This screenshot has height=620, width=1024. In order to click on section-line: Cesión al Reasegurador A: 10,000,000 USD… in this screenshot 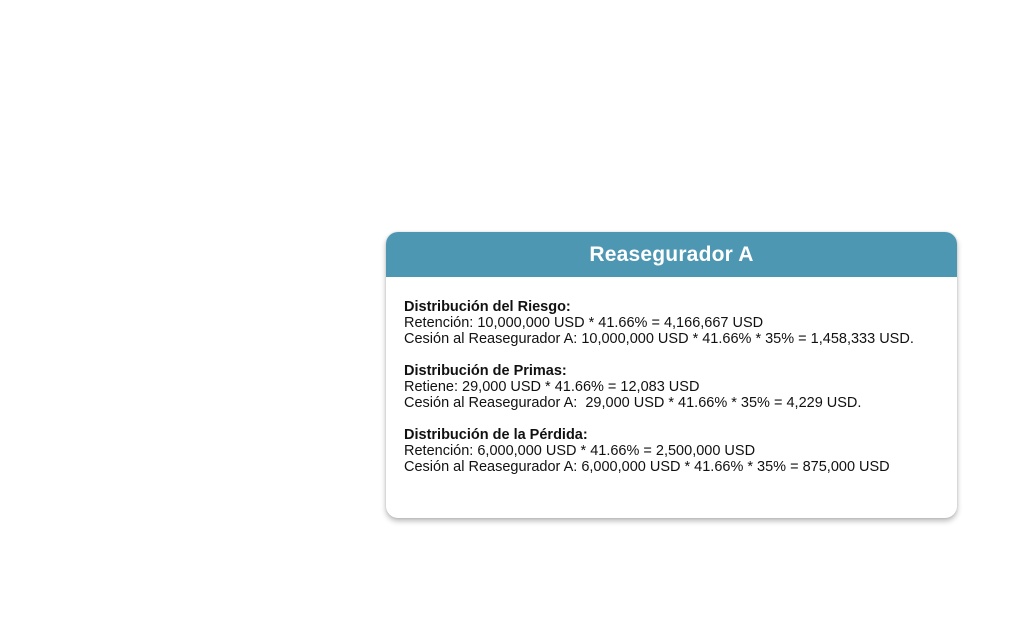, I will do `click(659, 339)`.